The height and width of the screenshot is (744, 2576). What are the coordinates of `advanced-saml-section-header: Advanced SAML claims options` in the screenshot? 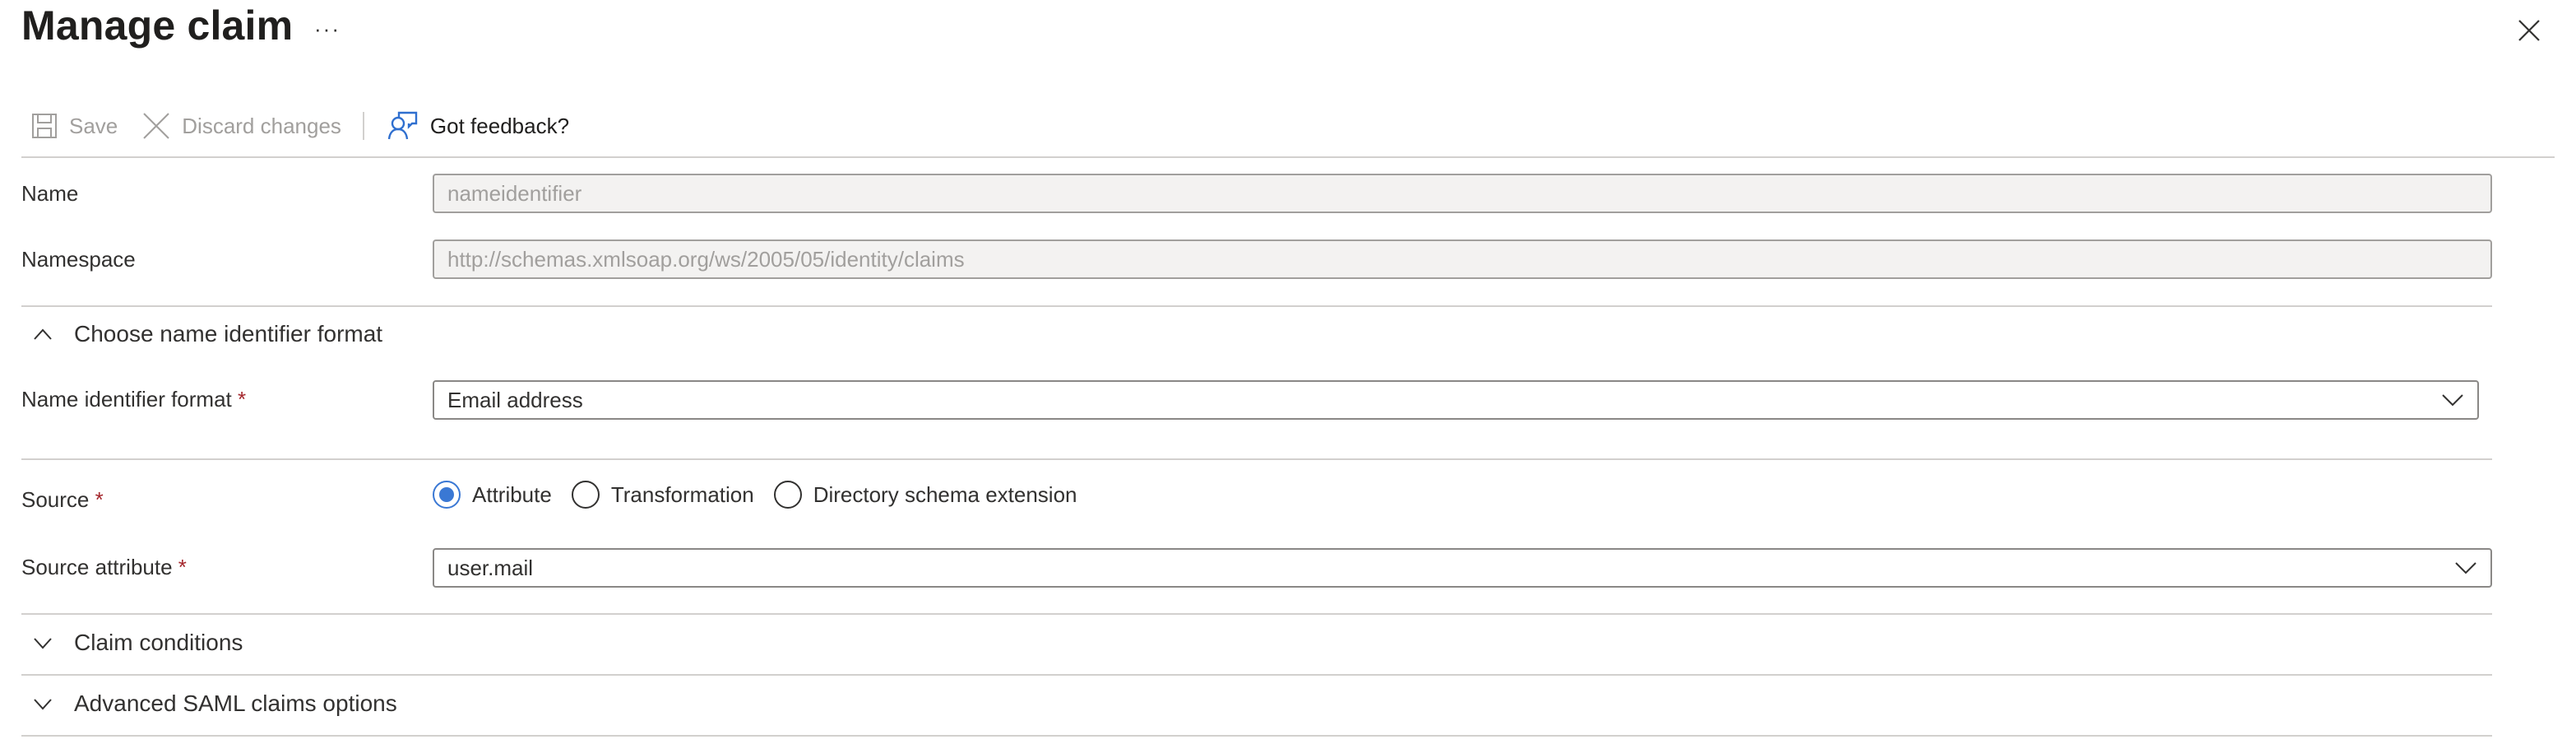 It's located at (215, 704).